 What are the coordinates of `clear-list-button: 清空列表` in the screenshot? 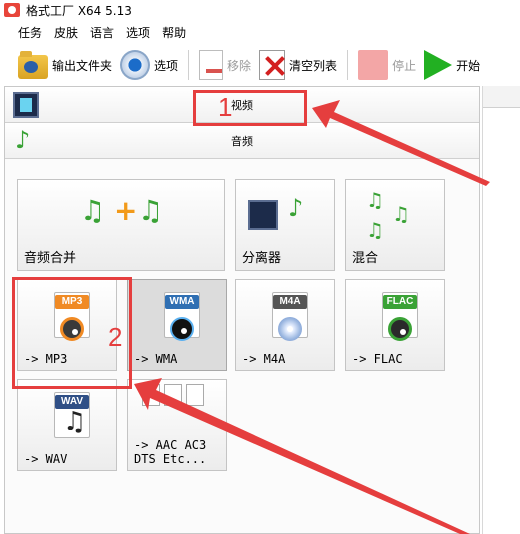 It's located at (298, 65).